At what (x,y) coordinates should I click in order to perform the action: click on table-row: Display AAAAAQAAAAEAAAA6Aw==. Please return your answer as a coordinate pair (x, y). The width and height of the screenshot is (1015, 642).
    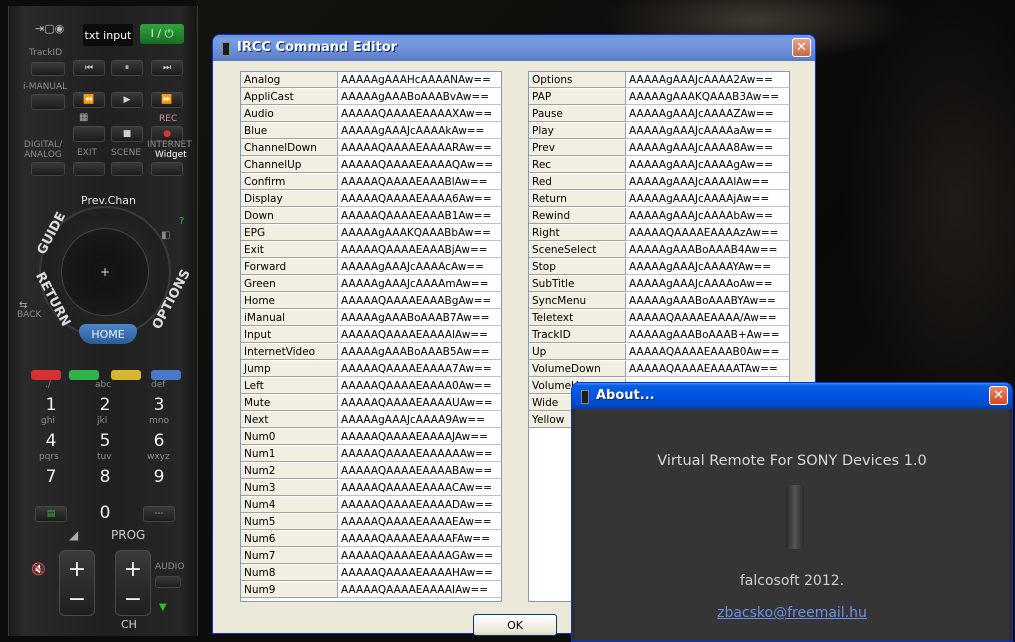
    Looking at the image, I should click on (371, 199).